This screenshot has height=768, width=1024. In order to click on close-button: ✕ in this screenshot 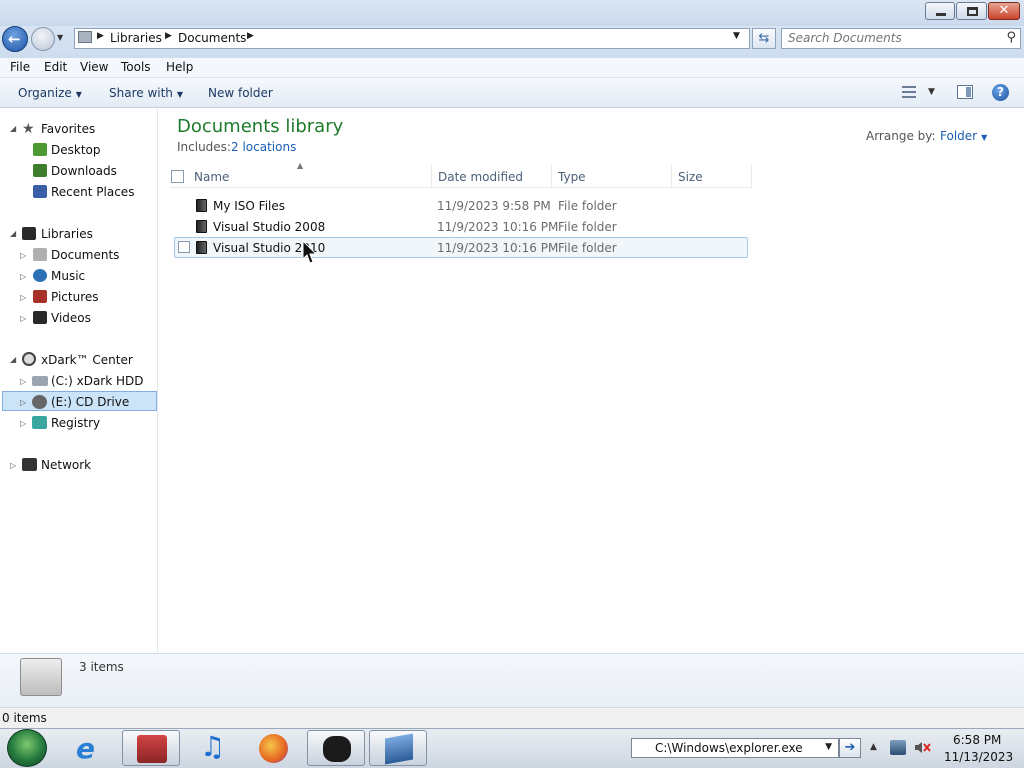, I will do `click(1004, 11)`.